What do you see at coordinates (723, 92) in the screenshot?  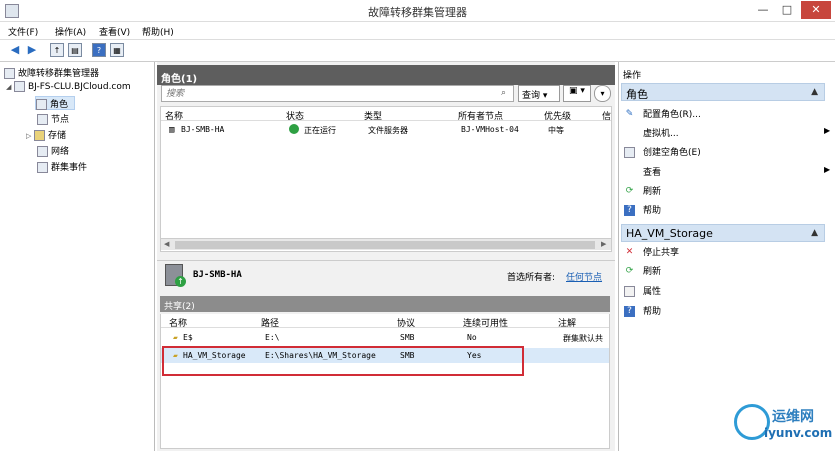 I see `actions-section-roles: 角色 ▲` at bounding box center [723, 92].